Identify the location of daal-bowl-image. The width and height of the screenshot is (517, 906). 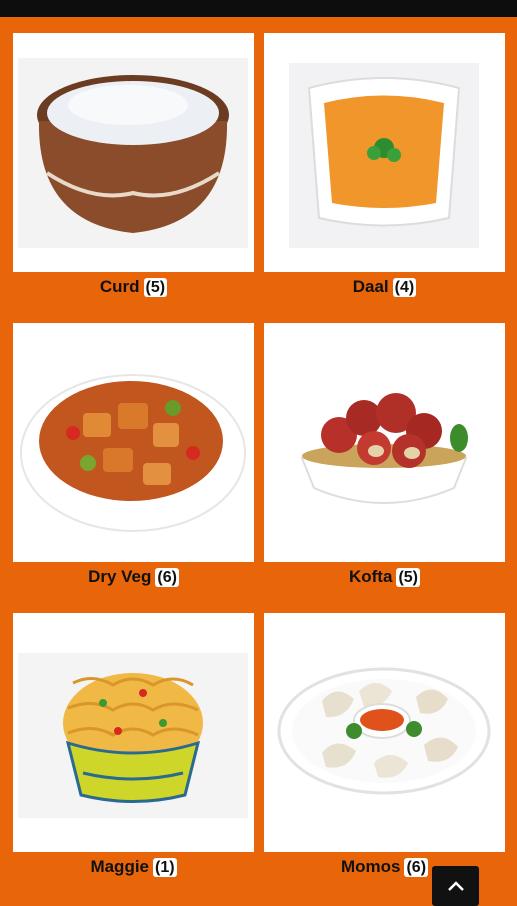
(384, 152).